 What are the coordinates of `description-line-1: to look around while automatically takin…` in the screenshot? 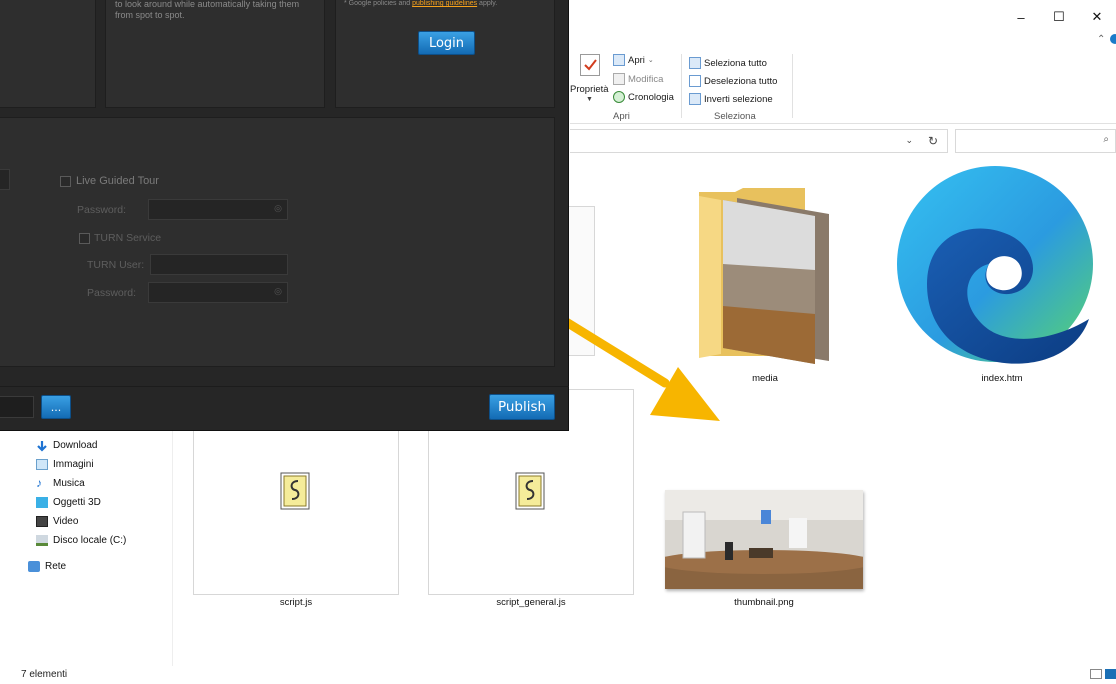 It's located at (207, 4).